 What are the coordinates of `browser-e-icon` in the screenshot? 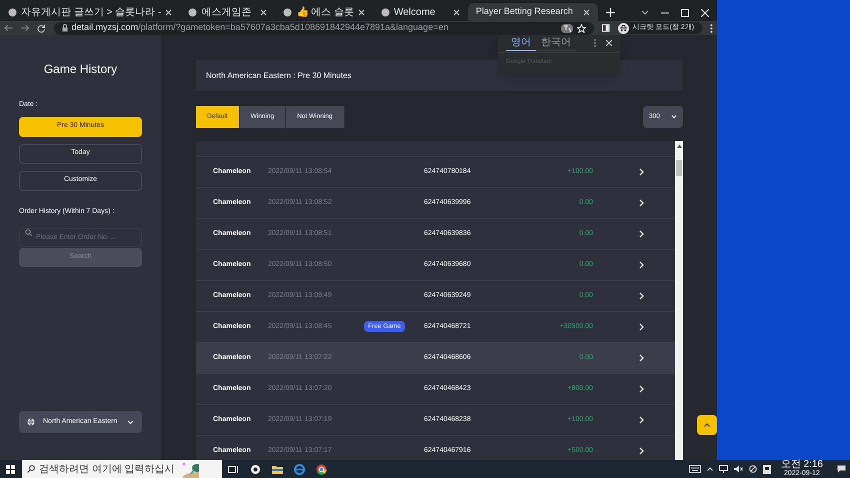 It's located at (299, 469).